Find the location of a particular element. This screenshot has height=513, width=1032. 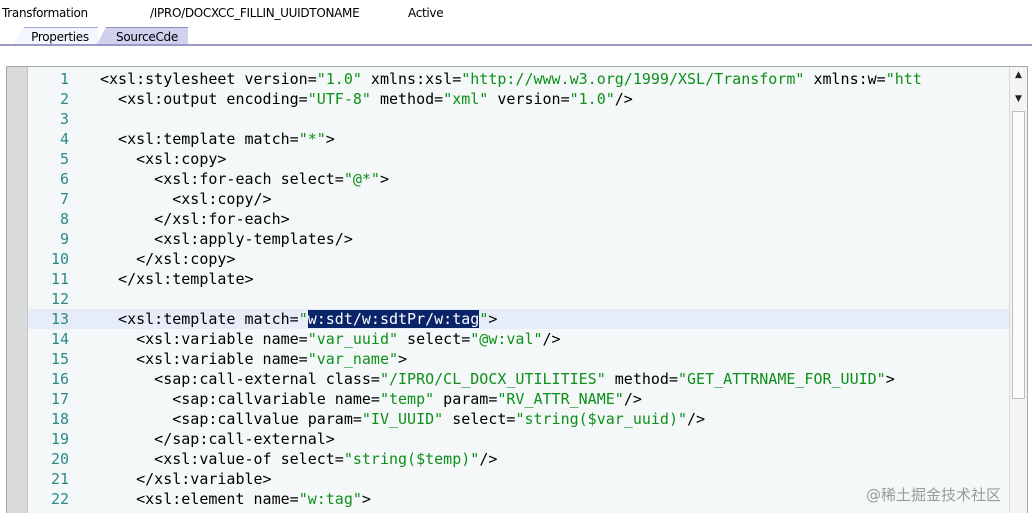

object-status: Active is located at coordinates (426, 13).